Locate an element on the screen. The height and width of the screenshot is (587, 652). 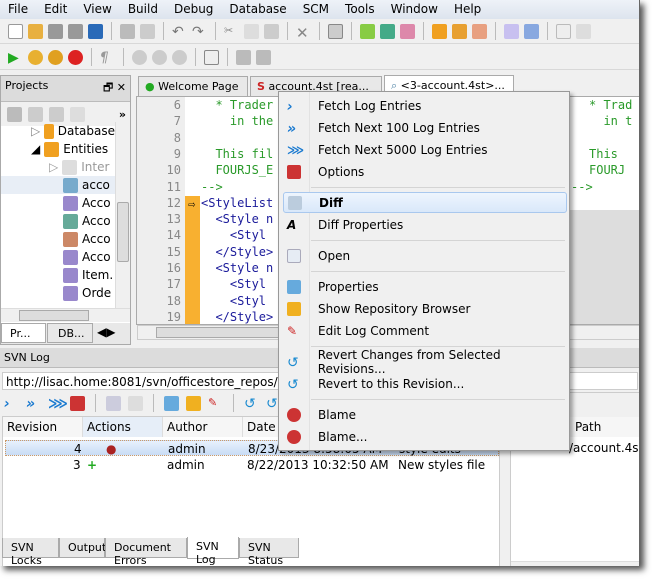
menu-fetch-log-entries: › Fetch Log Entries is located at coordinates (425, 105).